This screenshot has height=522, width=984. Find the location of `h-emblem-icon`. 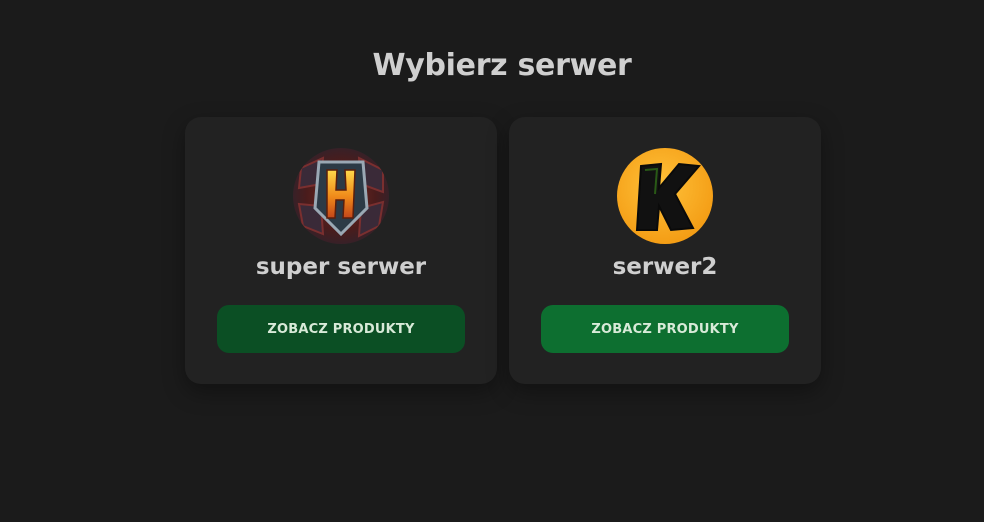

h-emblem-icon is located at coordinates (341, 196).